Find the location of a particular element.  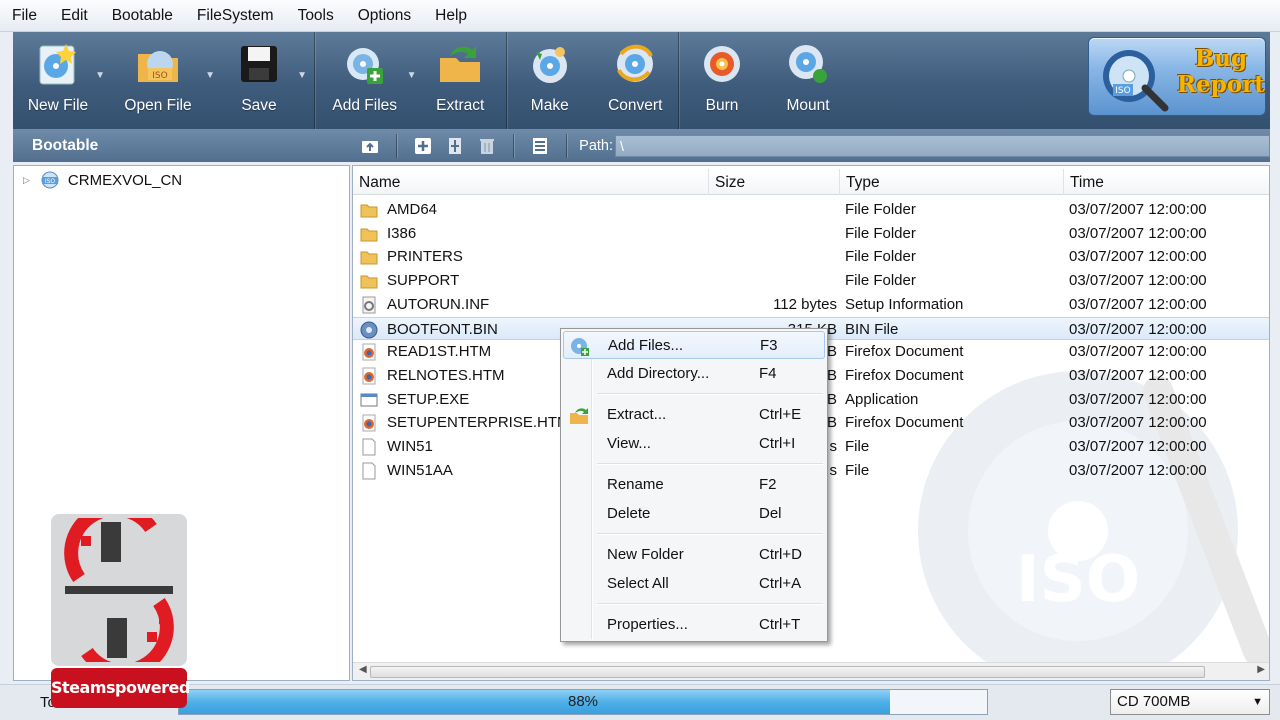

column-header-size: Size is located at coordinates (774, 182).